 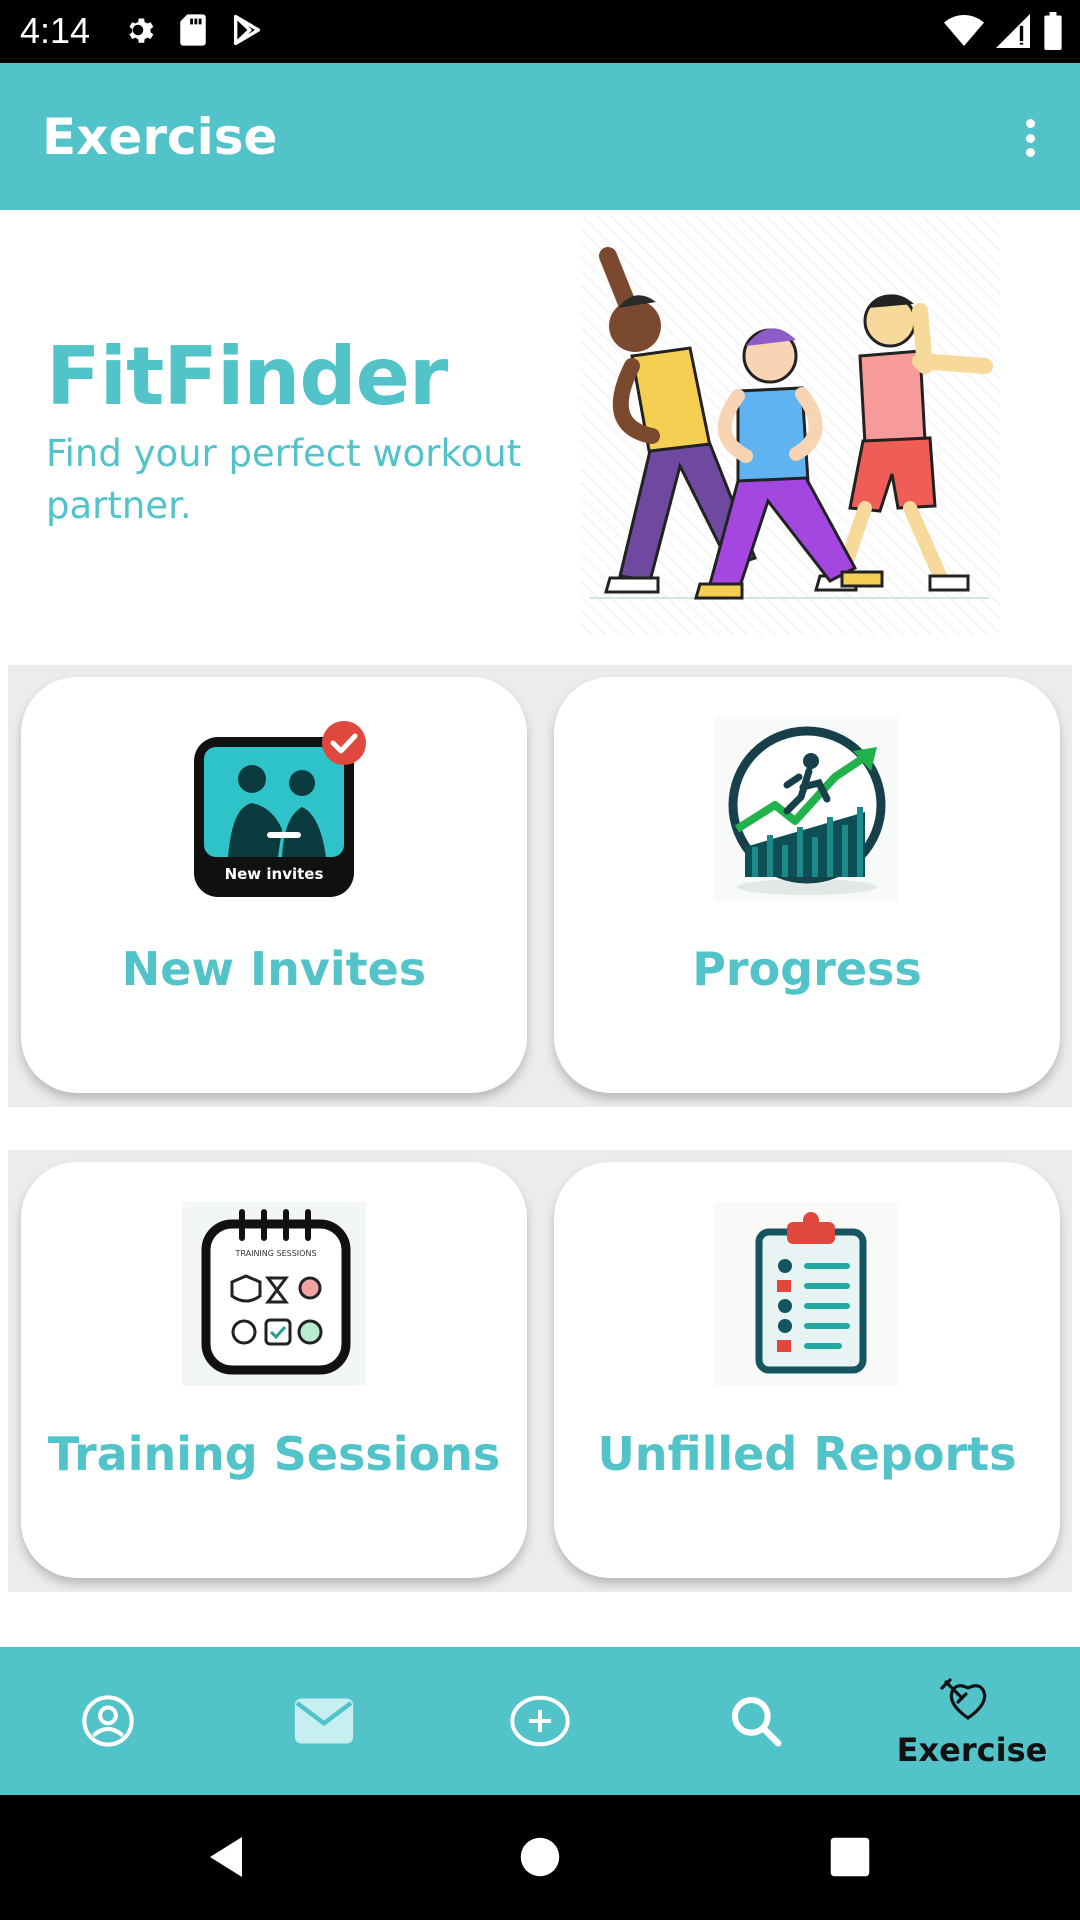 What do you see at coordinates (55, 30) in the screenshot?
I see `status-time: 4:14` at bounding box center [55, 30].